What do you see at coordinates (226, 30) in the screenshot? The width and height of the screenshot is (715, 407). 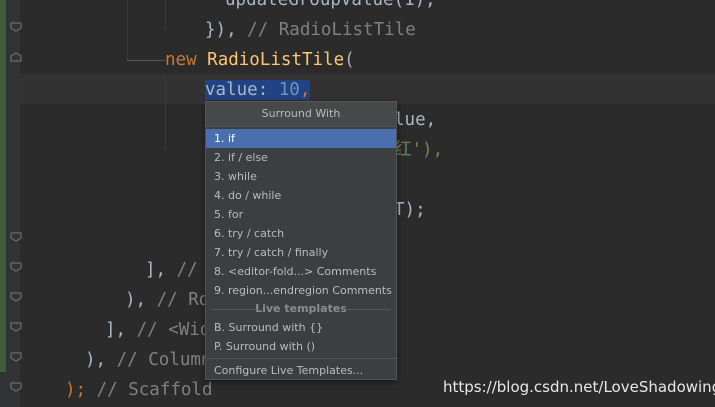 I see `code-token: }),` at bounding box center [226, 30].